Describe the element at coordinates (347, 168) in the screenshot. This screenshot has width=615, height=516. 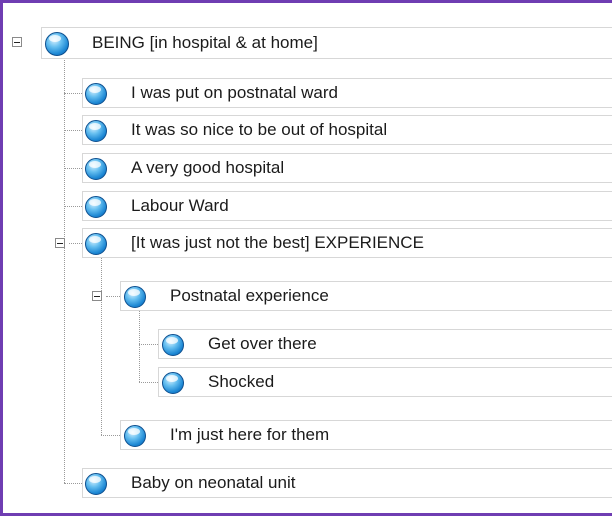
I see `tree-node: A very good hospital` at that location.